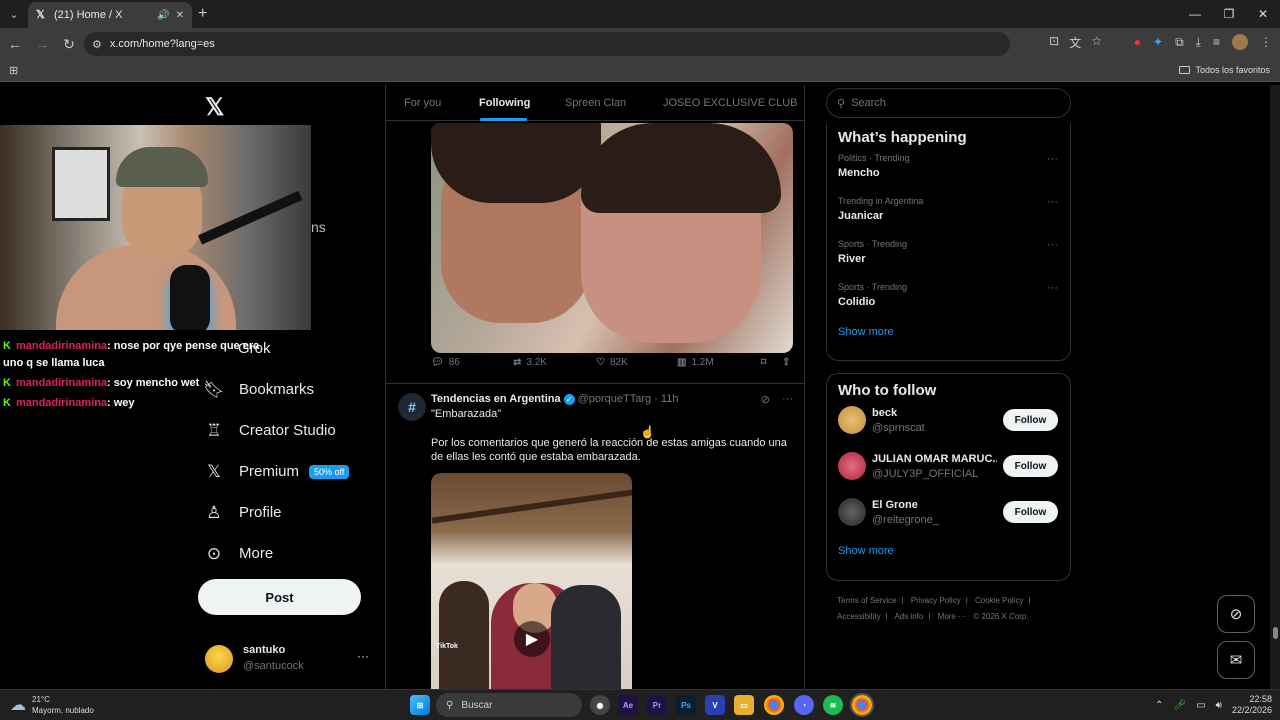 The height and width of the screenshot is (720, 1280). What do you see at coordinates (948, 422) in the screenshot?
I see `follow-suggestion: beck @sprnscat Follow` at bounding box center [948, 422].